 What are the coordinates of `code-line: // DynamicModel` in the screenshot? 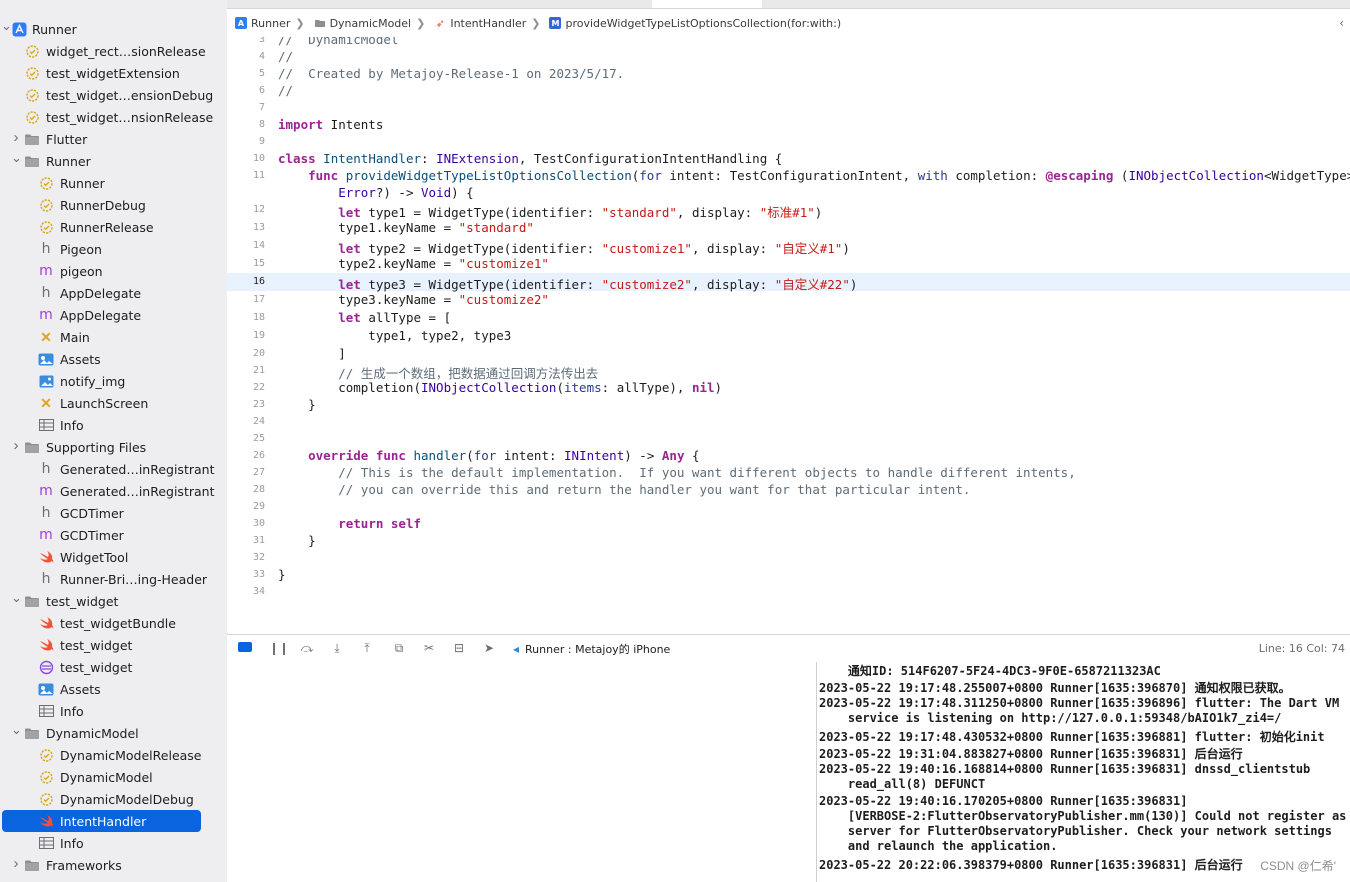 It's located at (338, 42).